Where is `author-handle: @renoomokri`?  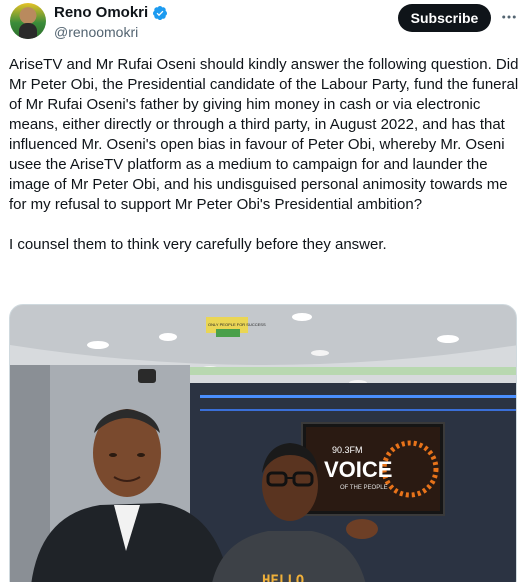
author-handle: @renoomokri is located at coordinates (96, 32).